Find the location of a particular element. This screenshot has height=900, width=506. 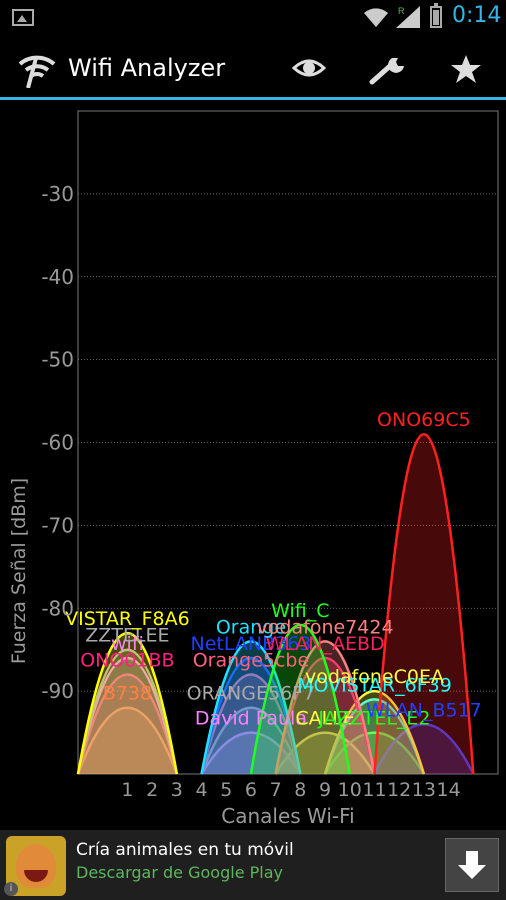

ad-title: Cría animales en tu móvil is located at coordinates (185, 850).